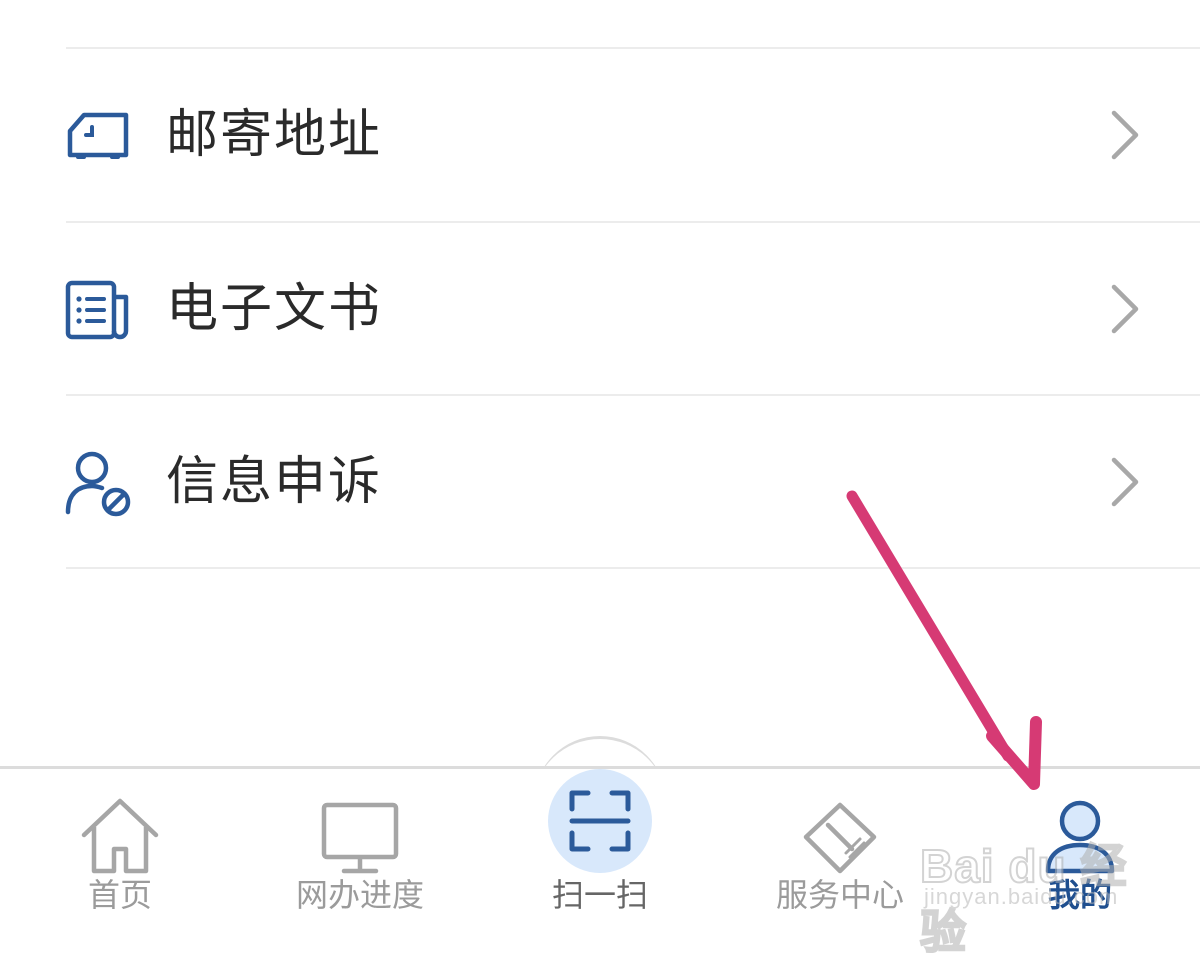 The width and height of the screenshot is (1200, 962). Describe the element at coordinates (1079, 895) in the screenshot. I see `tab-label: 我的` at that location.